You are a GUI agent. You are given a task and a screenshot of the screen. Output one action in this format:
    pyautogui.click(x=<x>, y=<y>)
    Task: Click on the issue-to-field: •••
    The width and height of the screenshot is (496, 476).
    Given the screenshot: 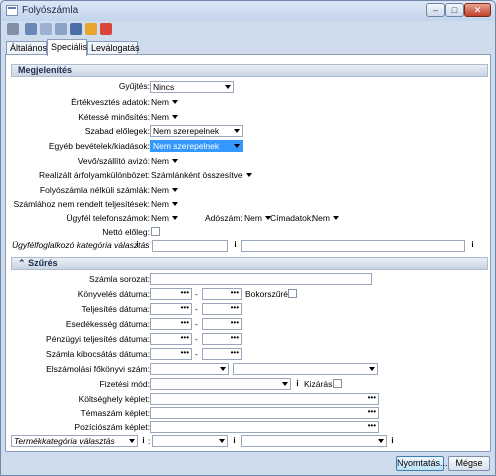 What is the action you would take?
    pyautogui.click(x=222, y=354)
    